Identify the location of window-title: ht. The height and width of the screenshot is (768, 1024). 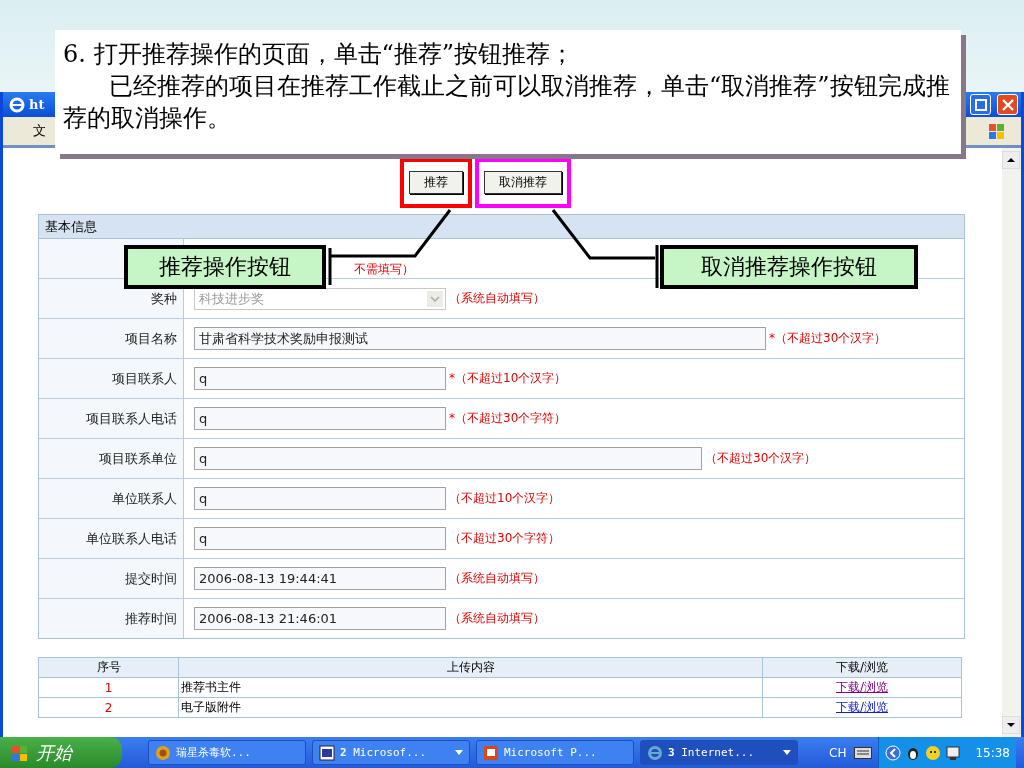
(37, 104).